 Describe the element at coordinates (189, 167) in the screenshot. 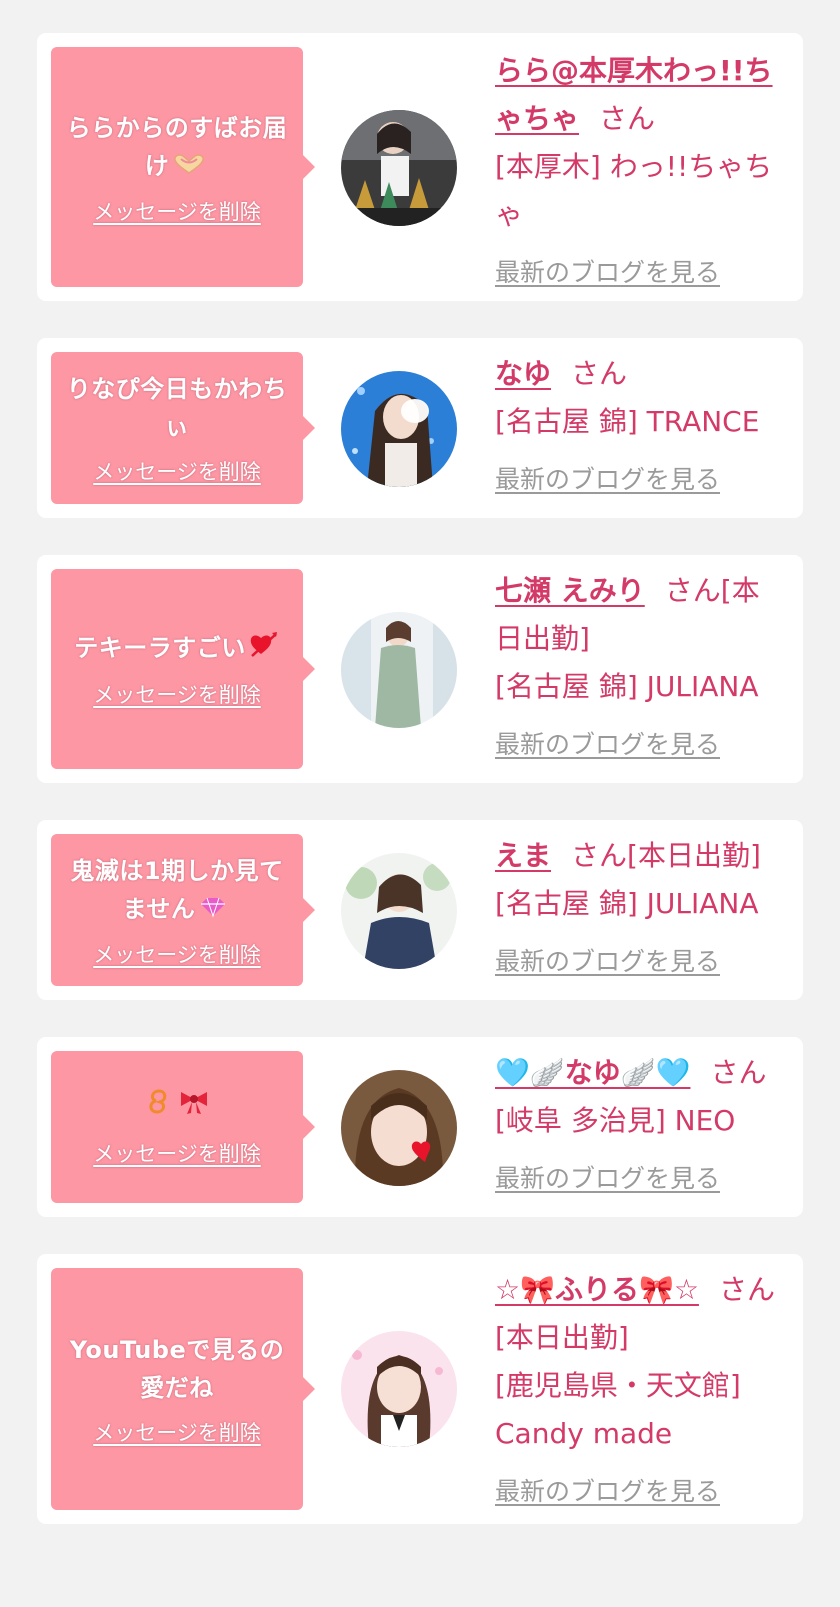

I see `heart-hands-icon` at that location.